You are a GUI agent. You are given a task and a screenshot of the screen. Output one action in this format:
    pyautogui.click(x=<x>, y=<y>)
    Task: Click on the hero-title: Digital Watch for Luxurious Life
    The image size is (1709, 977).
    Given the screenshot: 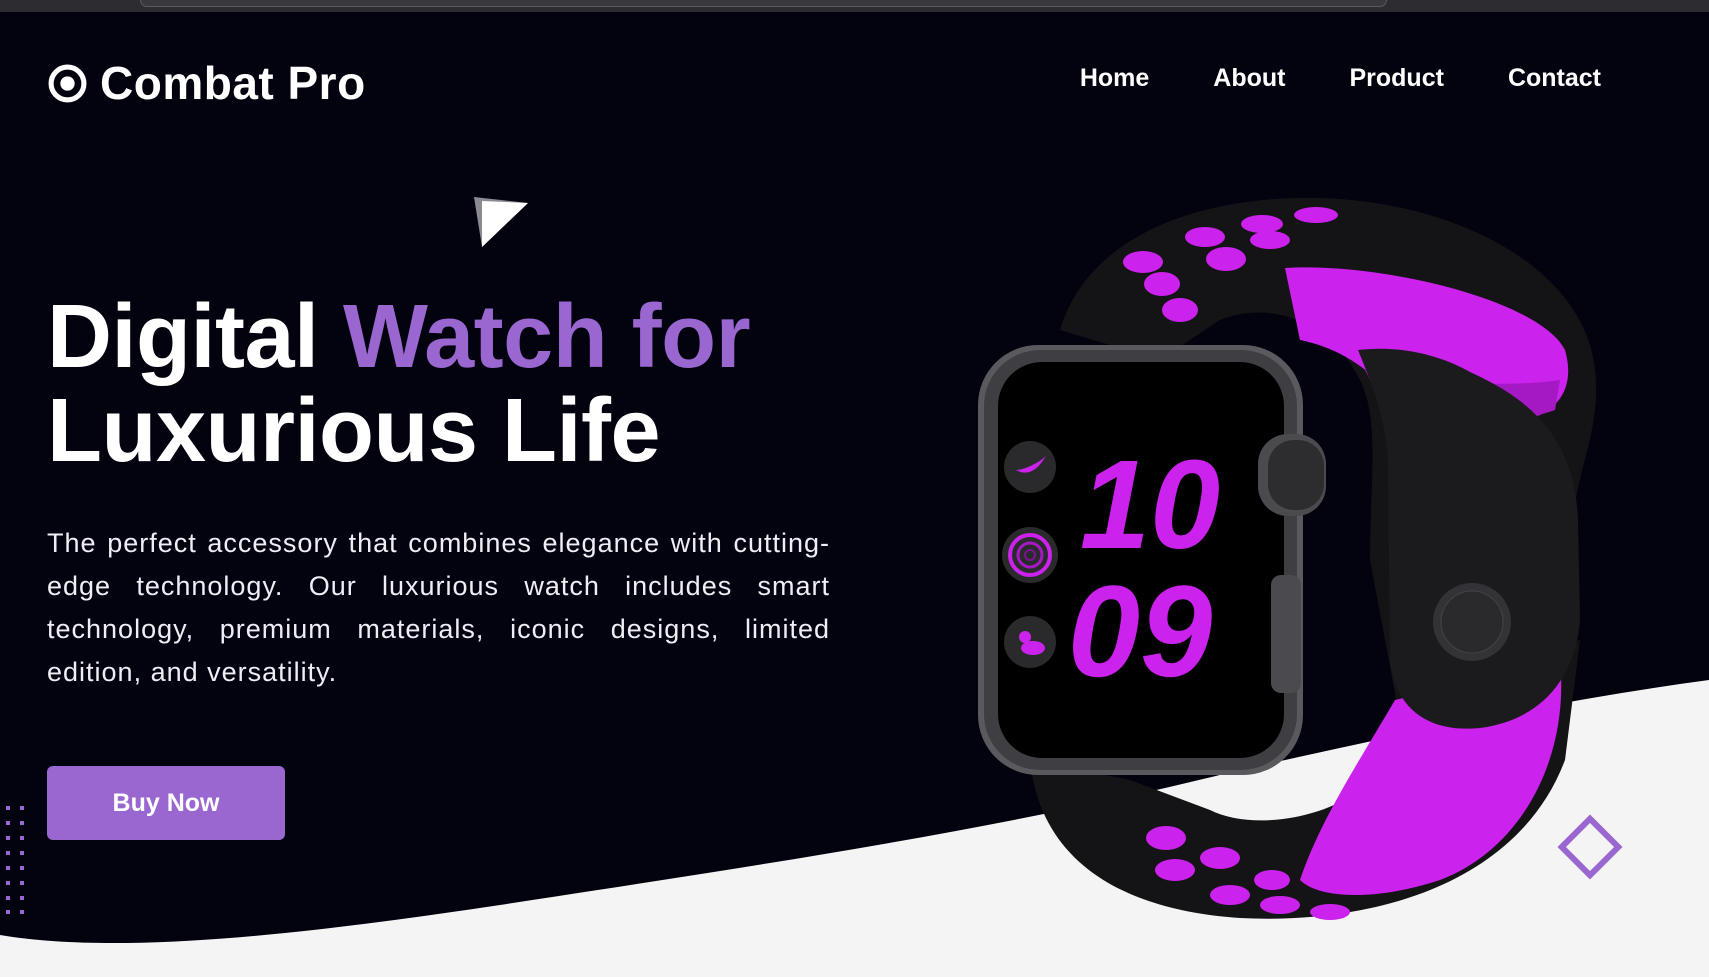 What is the action you would take?
    pyautogui.click(x=399, y=384)
    